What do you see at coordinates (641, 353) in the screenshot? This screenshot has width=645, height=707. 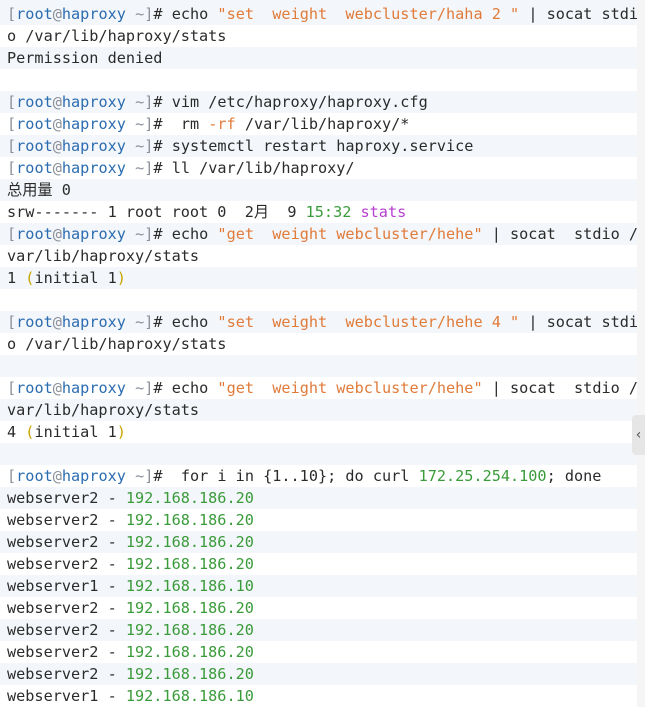 I see `vertical-scrollbar` at bounding box center [641, 353].